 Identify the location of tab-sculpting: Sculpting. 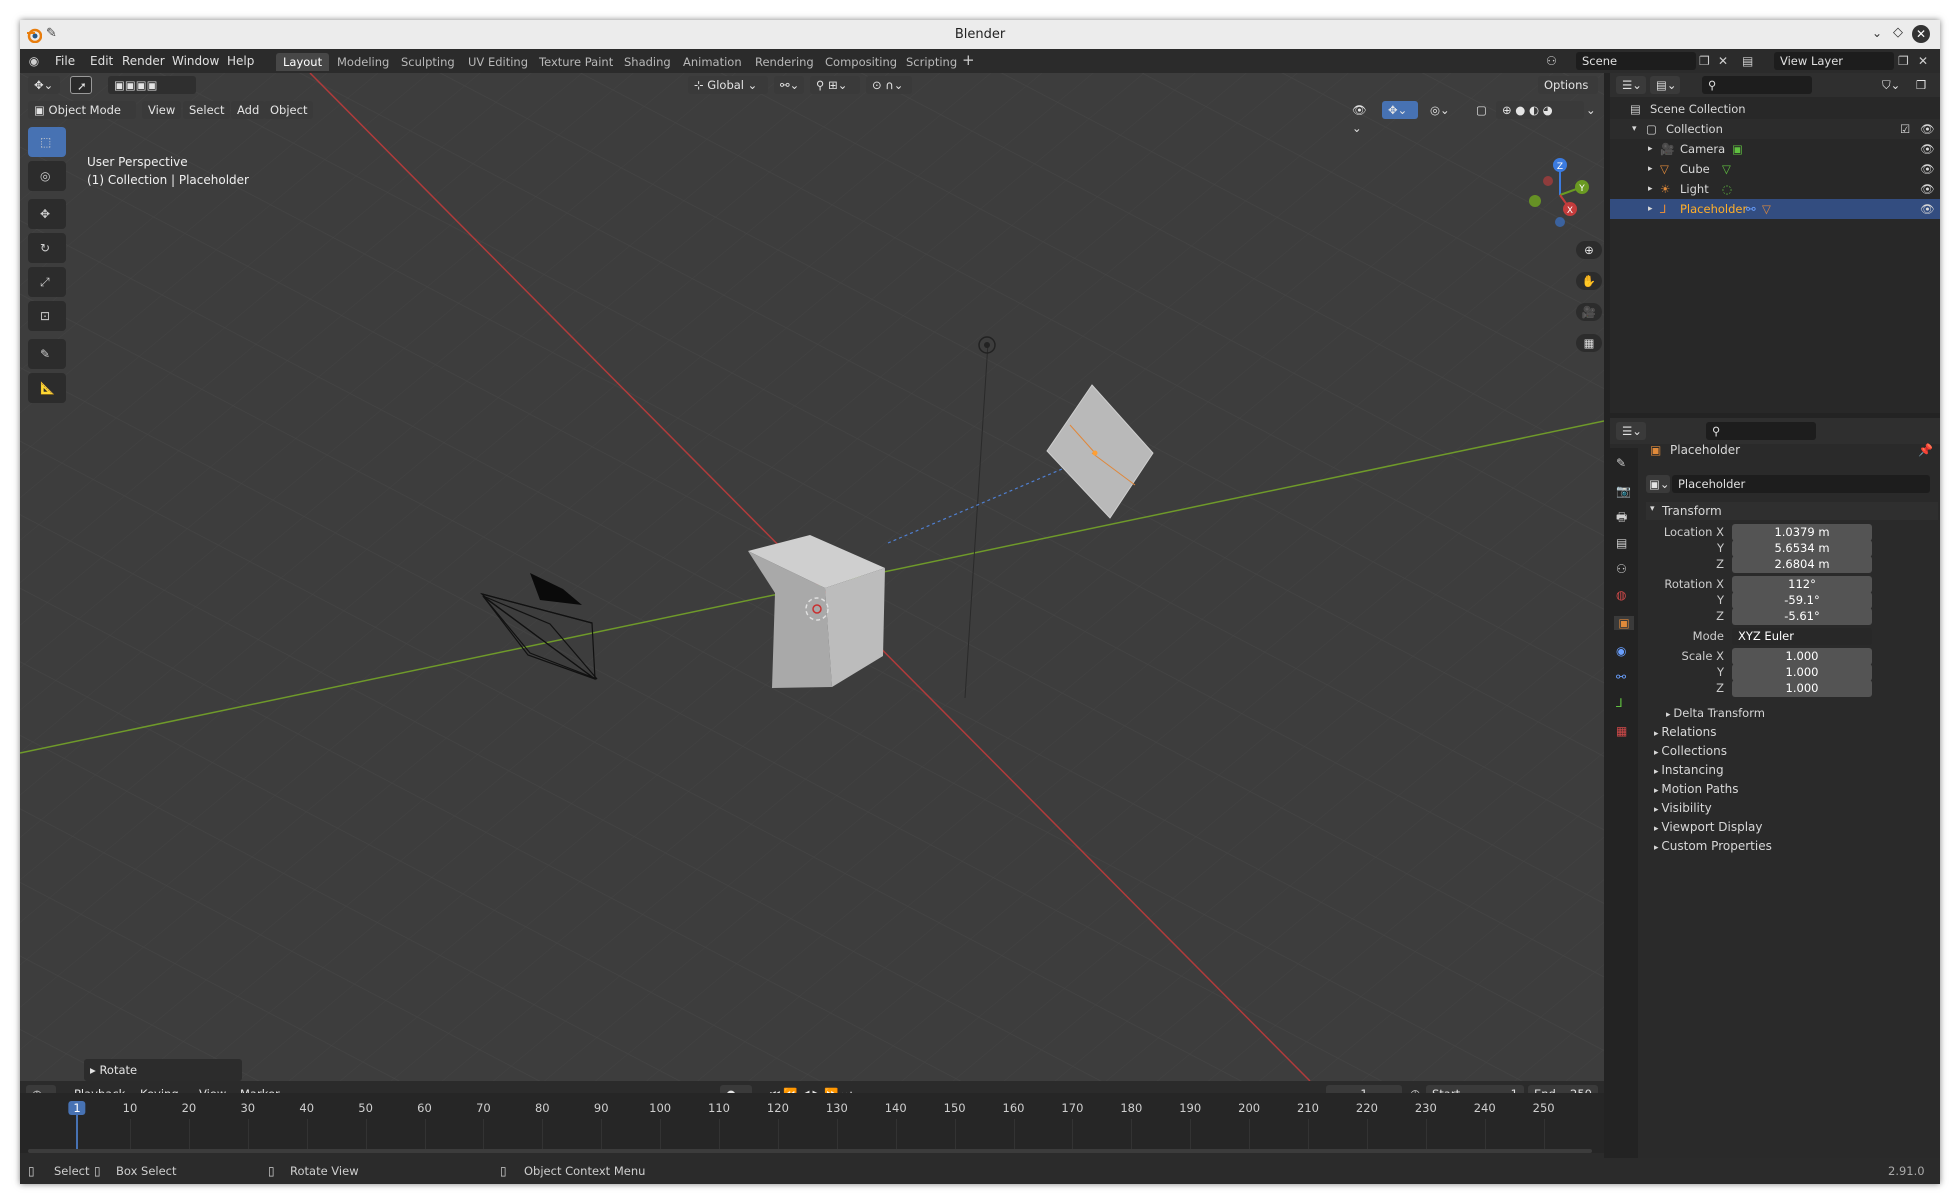
(428, 62).